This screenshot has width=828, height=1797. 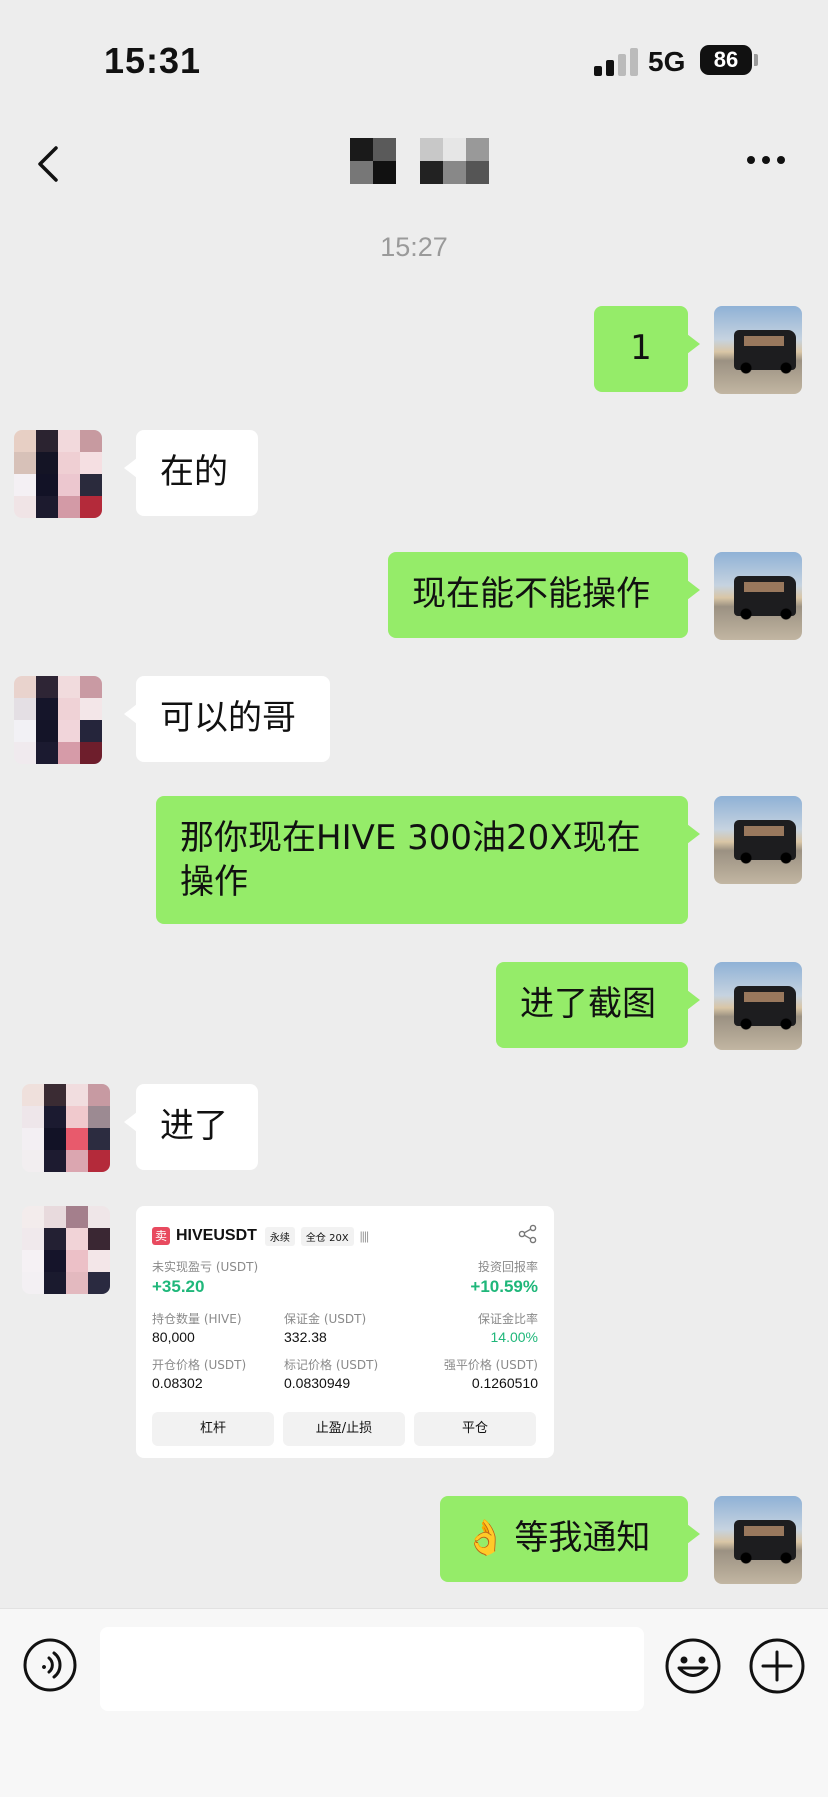 What do you see at coordinates (194, 1126) in the screenshot?
I see `message-text: 进了` at bounding box center [194, 1126].